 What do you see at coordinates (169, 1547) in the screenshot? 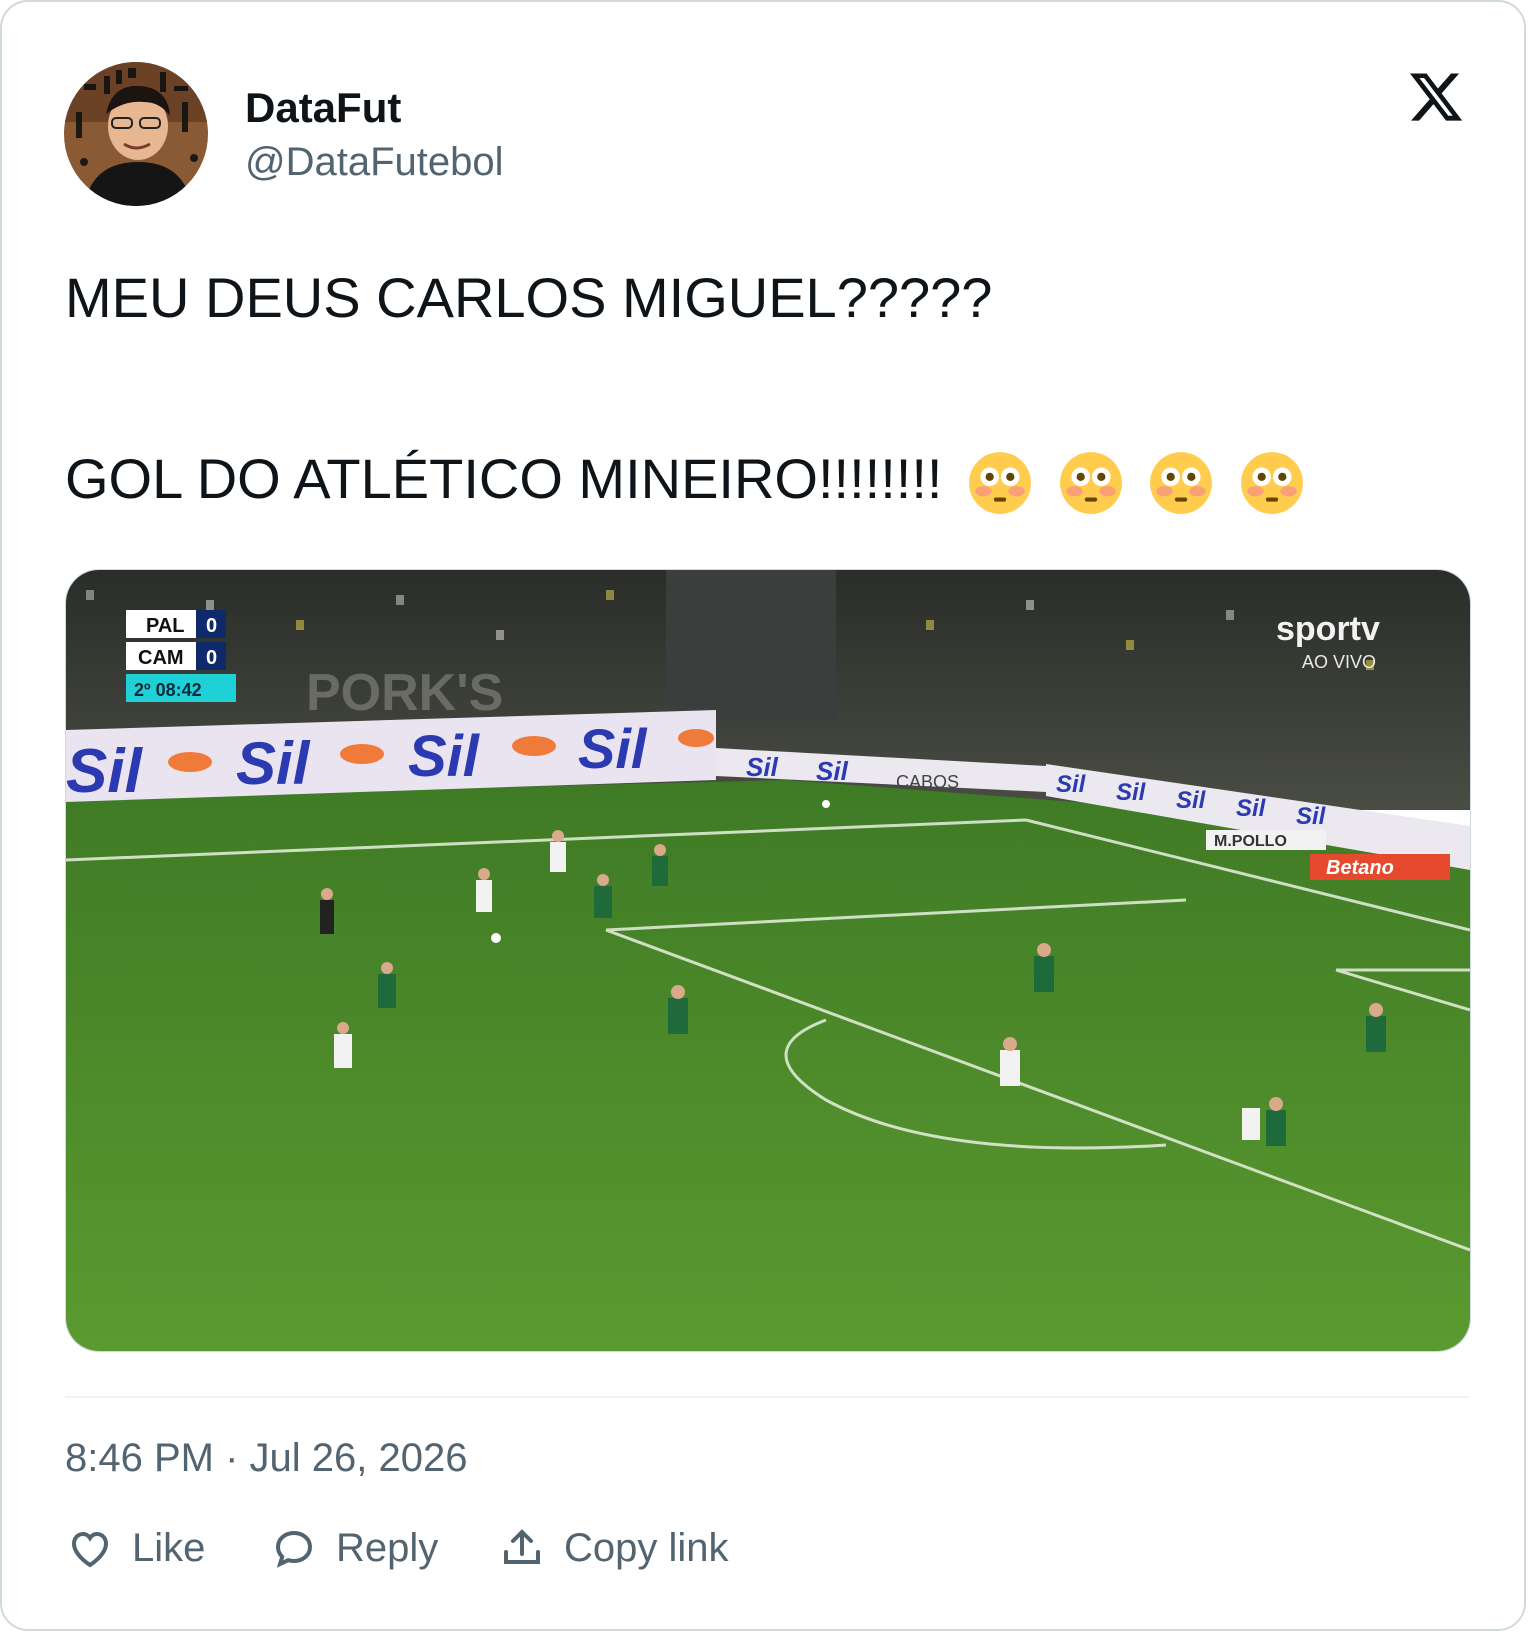
I see `like-label: Like` at bounding box center [169, 1547].